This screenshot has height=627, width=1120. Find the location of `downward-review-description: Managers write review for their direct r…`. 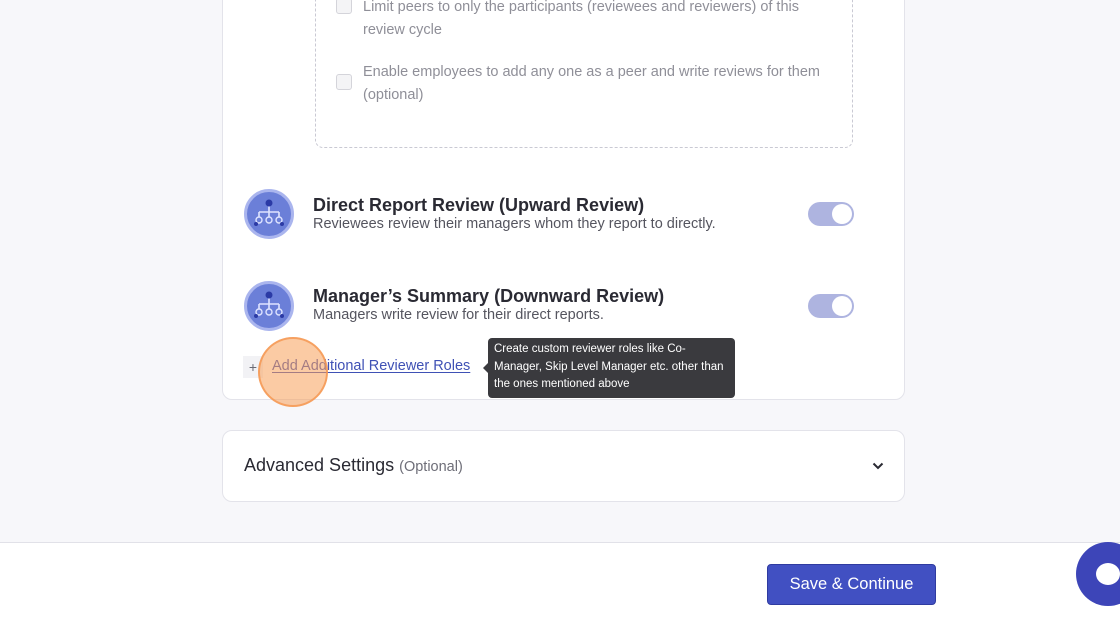

downward-review-description: Managers write review for their direct r… is located at coordinates (458, 315).